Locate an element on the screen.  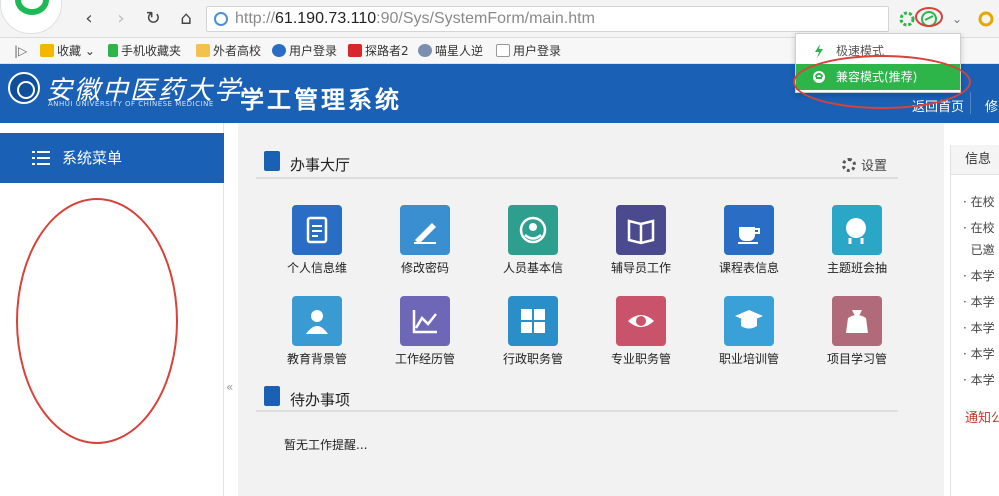
tile-professional-position: 专业职务管 is located at coordinates (641, 339).